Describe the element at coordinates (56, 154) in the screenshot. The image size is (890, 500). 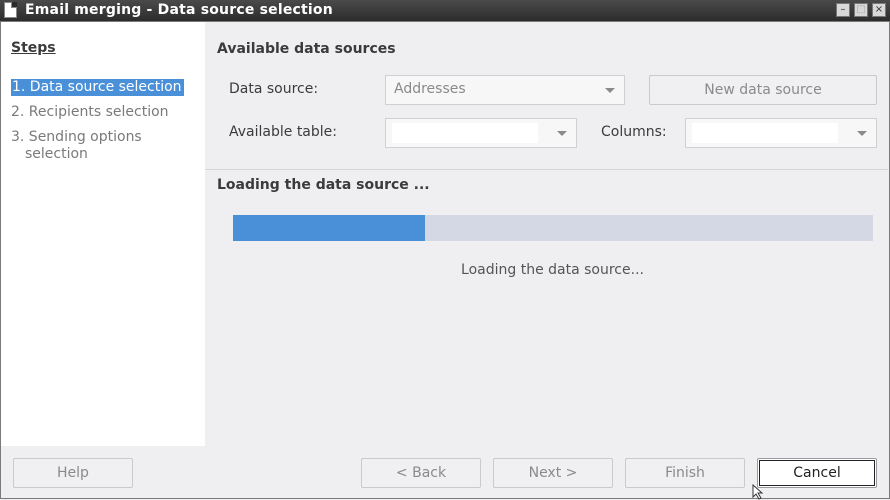
I see `step-sending-options-cont: selection` at that location.